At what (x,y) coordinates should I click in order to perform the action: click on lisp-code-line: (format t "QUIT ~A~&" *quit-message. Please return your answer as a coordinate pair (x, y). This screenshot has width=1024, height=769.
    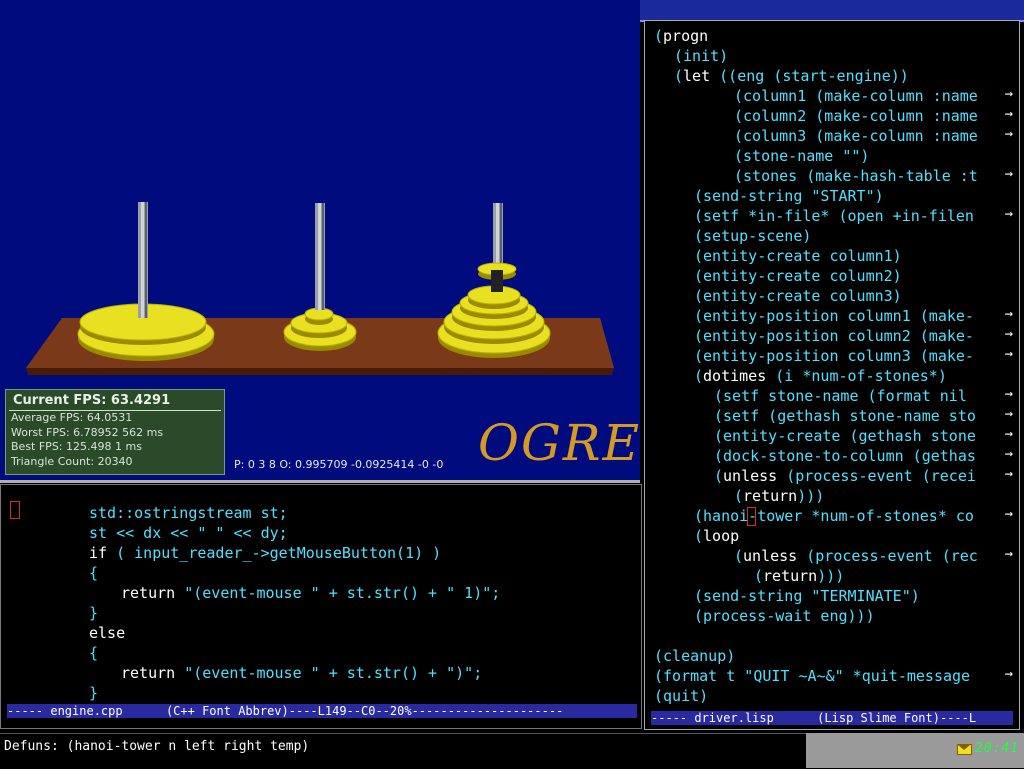
    Looking at the image, I should click on (812, 676).